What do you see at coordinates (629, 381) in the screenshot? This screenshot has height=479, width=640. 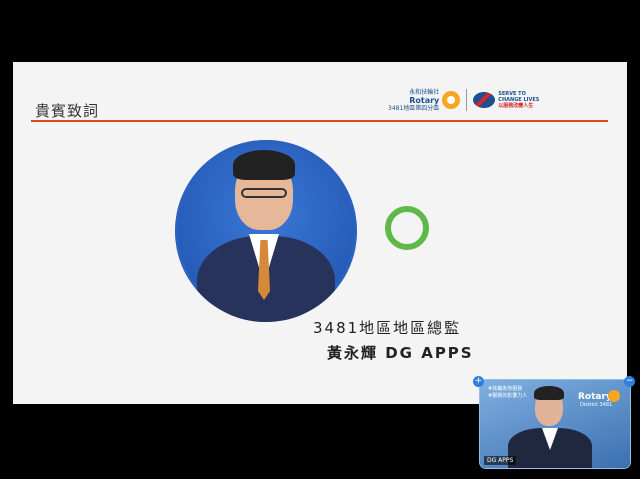 I see `collapse-video-button: −` at bounding box center [629, 381].